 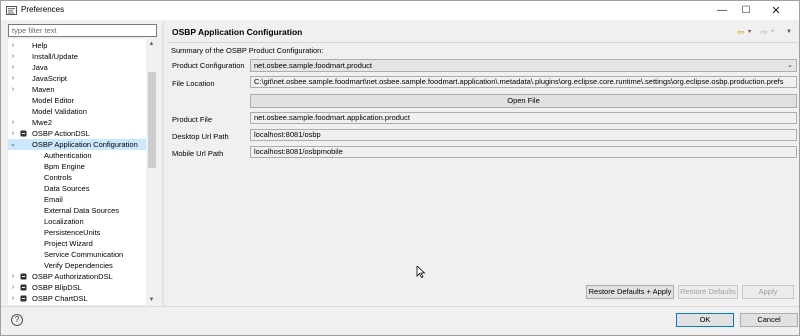 What do you see at coordinates (77, 78) in the screenshot?
I see `tree-item: › JavaScript` at bounding box center [77, 78].